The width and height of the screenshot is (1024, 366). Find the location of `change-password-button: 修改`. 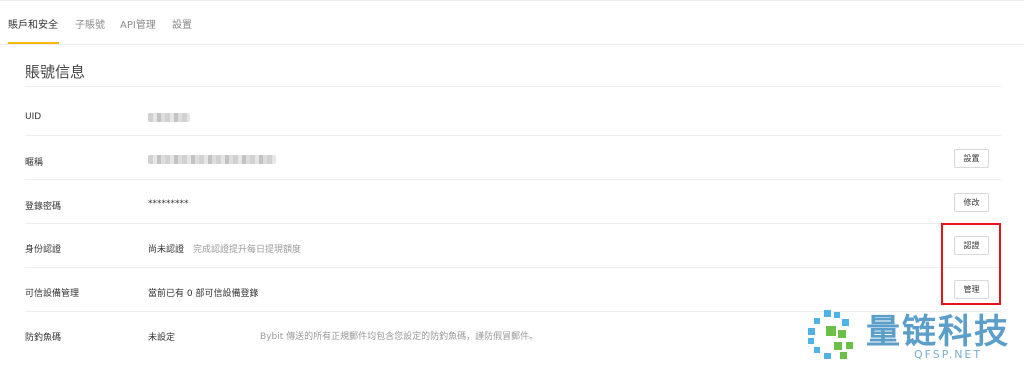

change-password-button: 修改 is located at coordinates (971, 202).